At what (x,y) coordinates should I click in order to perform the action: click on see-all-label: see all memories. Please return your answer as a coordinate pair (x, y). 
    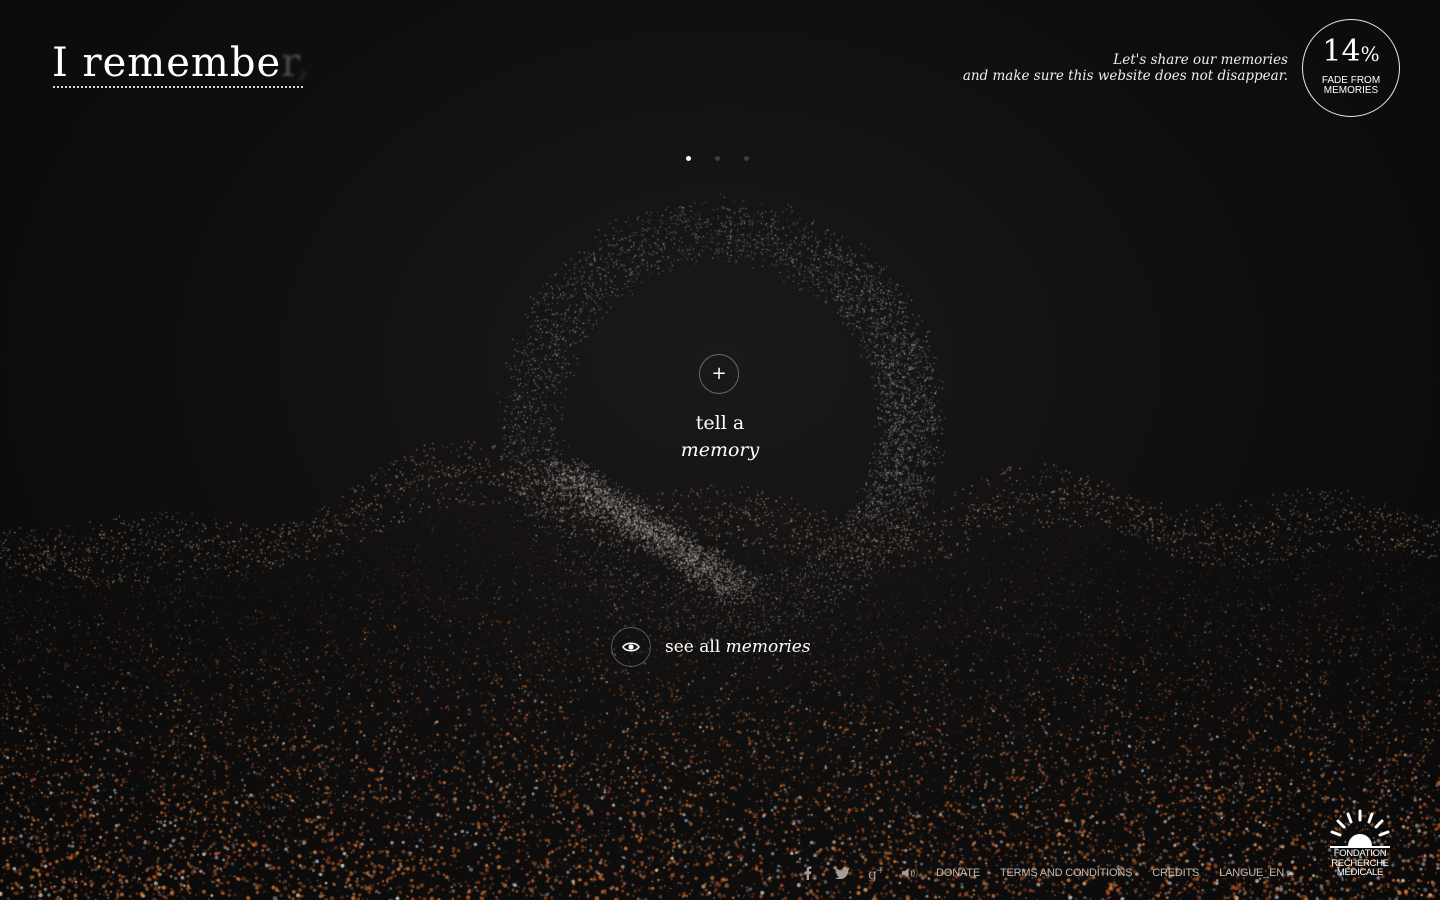
    Looking at the image, I should click on (738, 647).